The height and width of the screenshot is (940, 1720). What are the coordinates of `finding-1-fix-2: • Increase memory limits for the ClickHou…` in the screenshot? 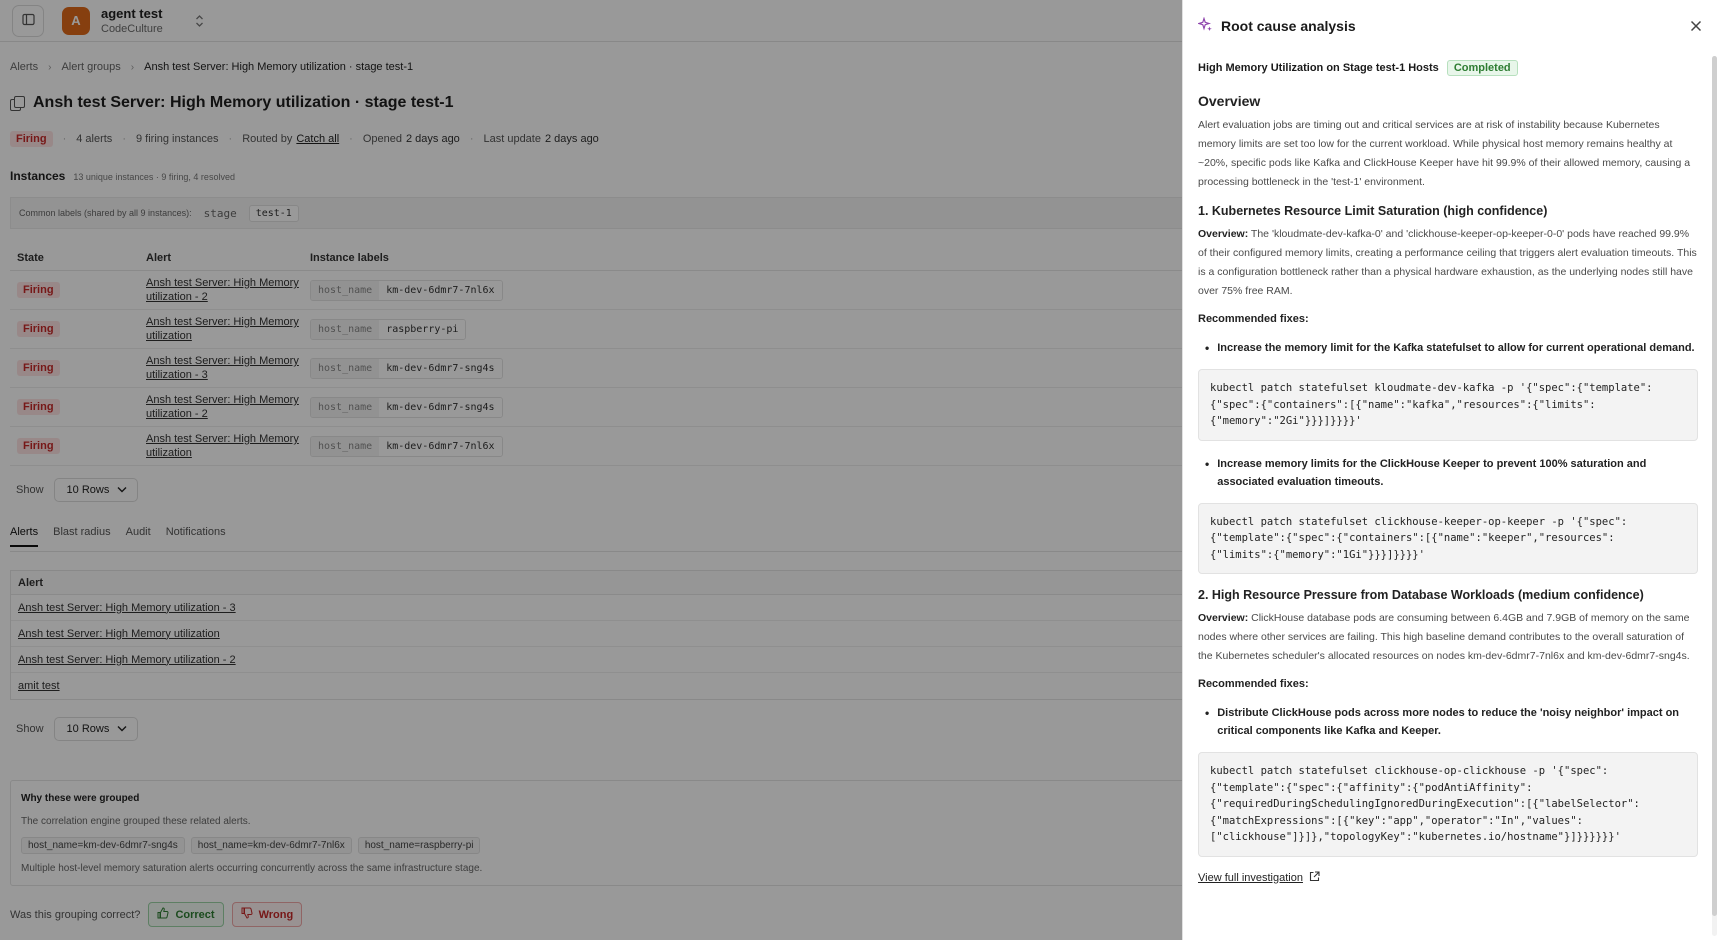 It's located at (1426, 472).